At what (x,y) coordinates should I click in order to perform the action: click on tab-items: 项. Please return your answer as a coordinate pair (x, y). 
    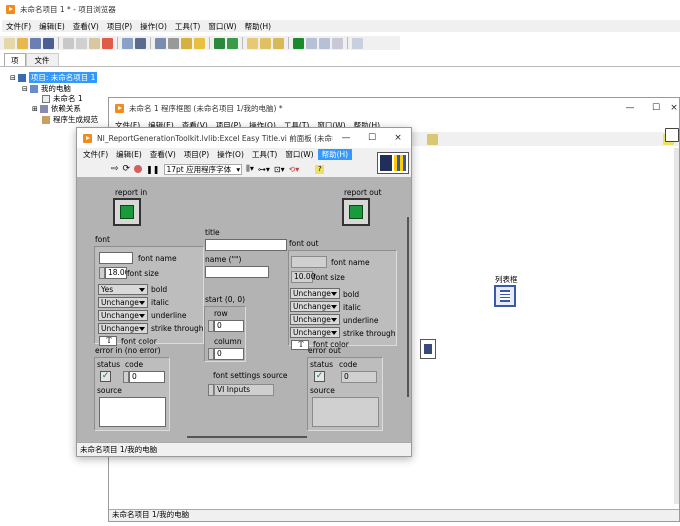
    Looking at the image, I should click on (15, 60).